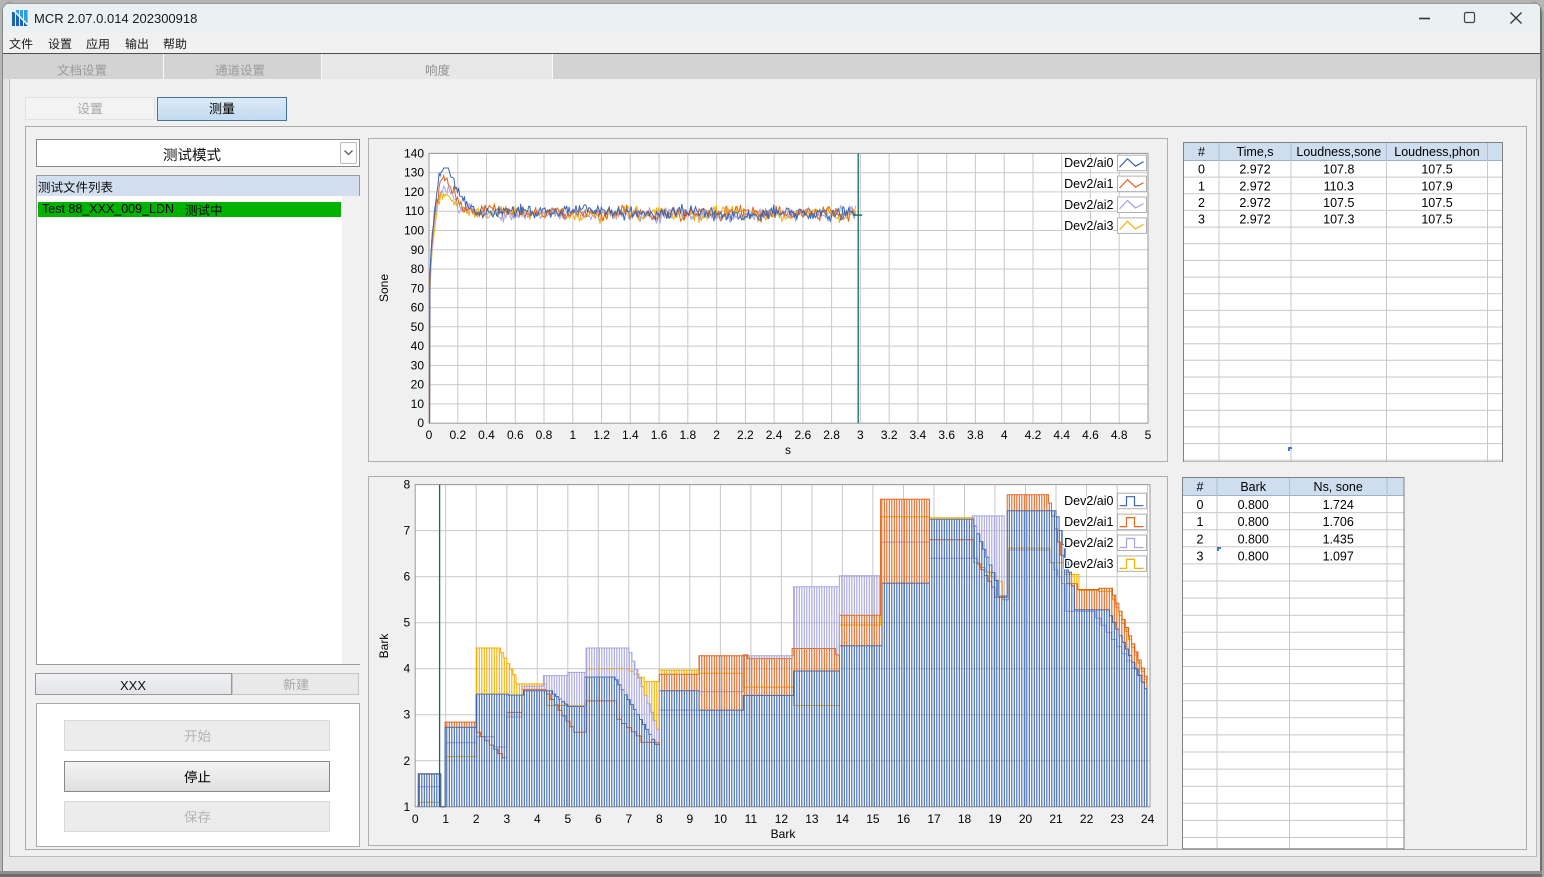 This screenshot has height=877, width=1544. What do you see at coordinates (418, 404) in the screenshot?
I see `svg-text: 10` at bounding box center [418, 404].